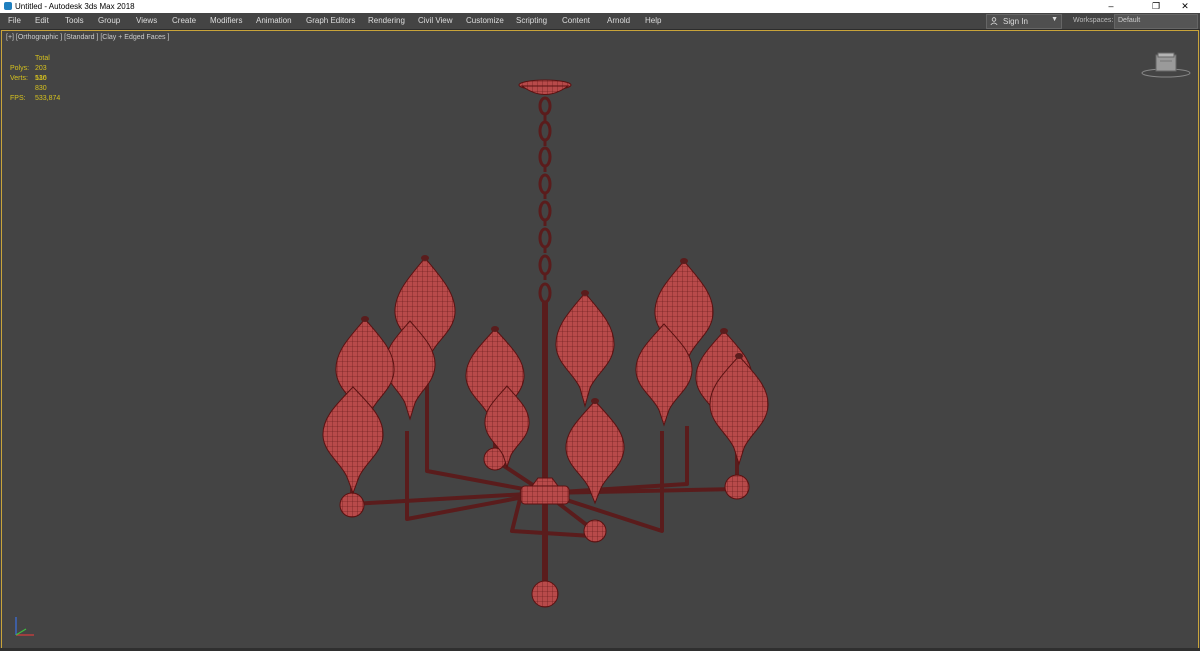 This screenshot has height=651, width=1200. I want to click on viewcube-icon, so click(1166, 65).